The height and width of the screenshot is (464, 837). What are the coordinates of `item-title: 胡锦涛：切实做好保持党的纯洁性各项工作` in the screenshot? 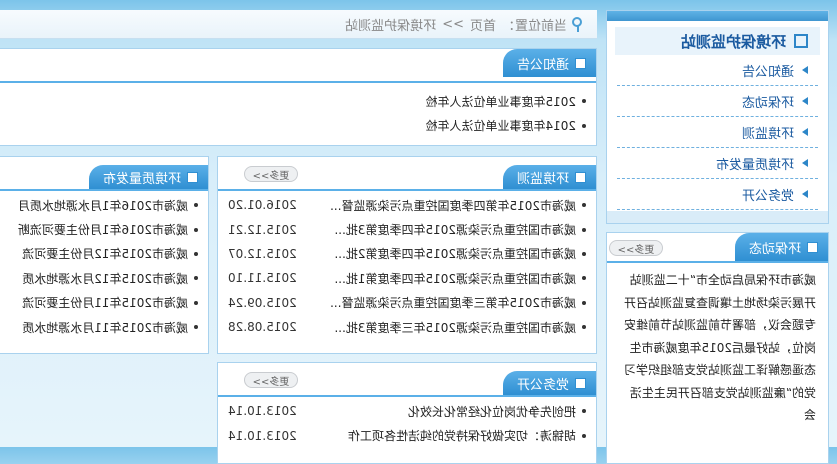 It's located at (461, 436).